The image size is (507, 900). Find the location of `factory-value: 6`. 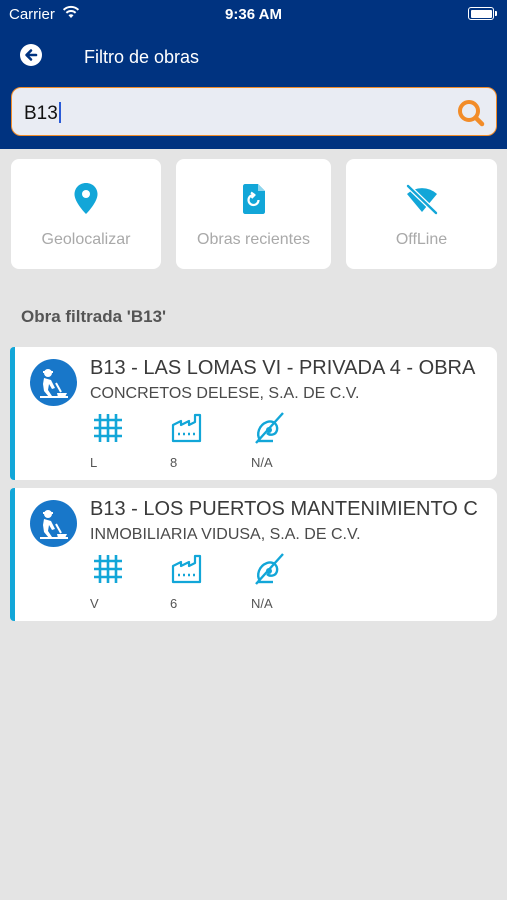

factory-value: 6 is located at coordinates (174, 603).